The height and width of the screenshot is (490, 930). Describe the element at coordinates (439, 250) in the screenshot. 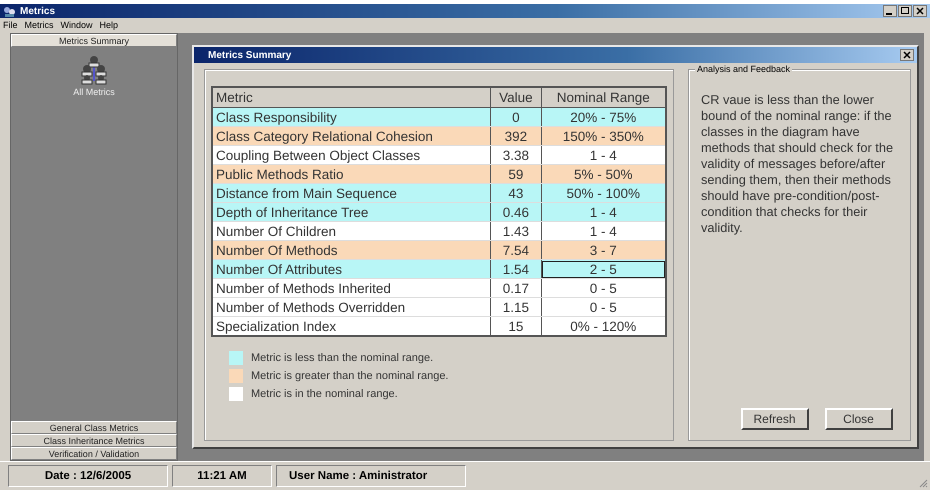

I see `table-row: Number Of Methods 7.54 3 - 7` at that location.